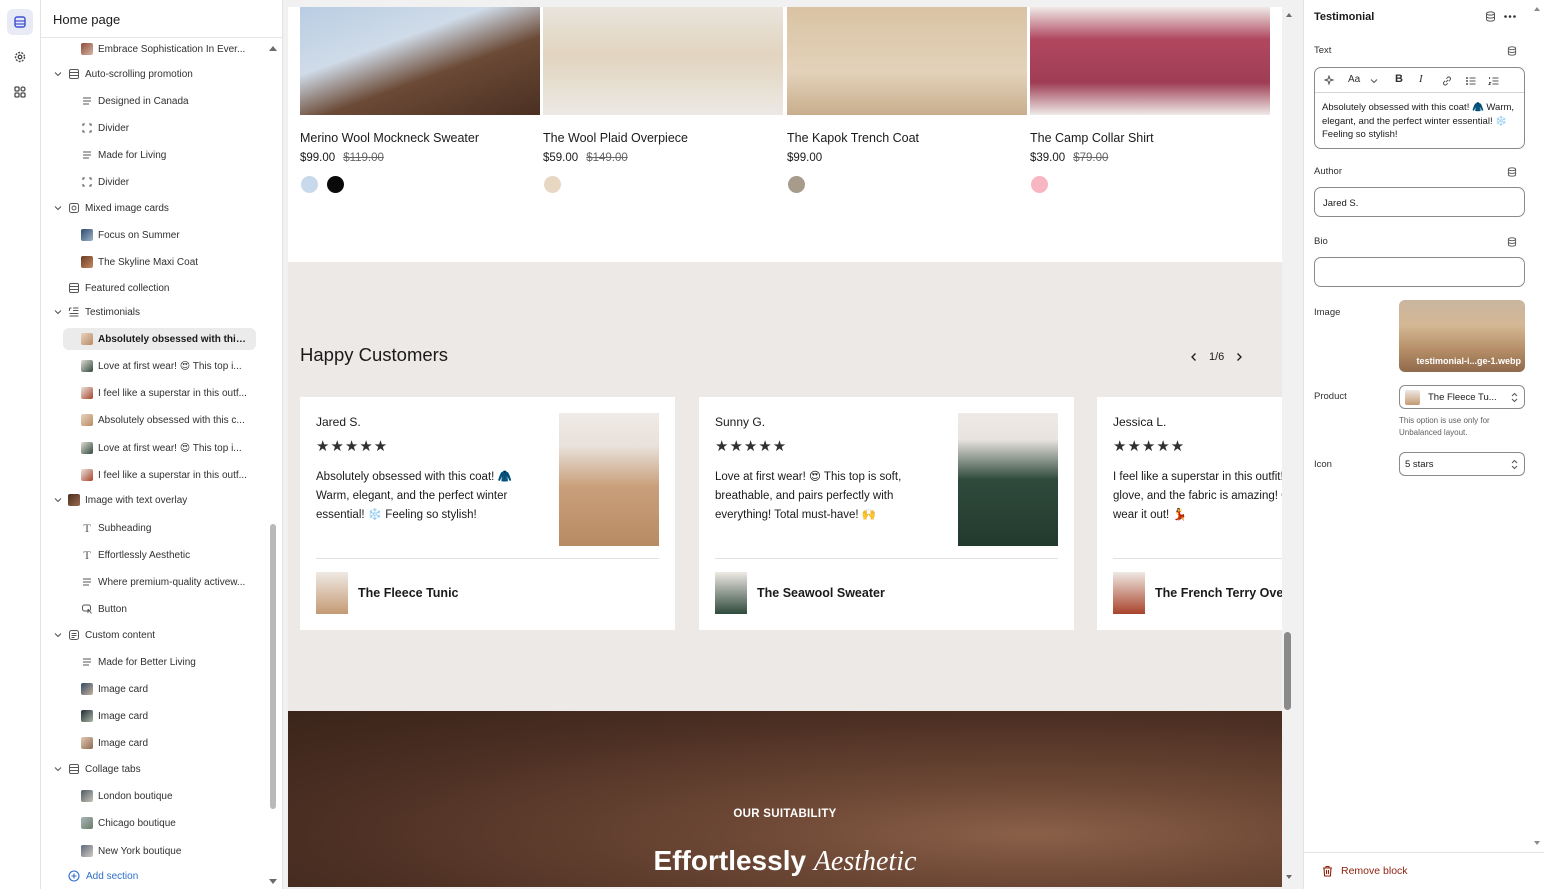  Describe the element at coordinates (408, 593) in the screenshot. I see `testimonial-product-name: The Fleece Tunic` at that location.